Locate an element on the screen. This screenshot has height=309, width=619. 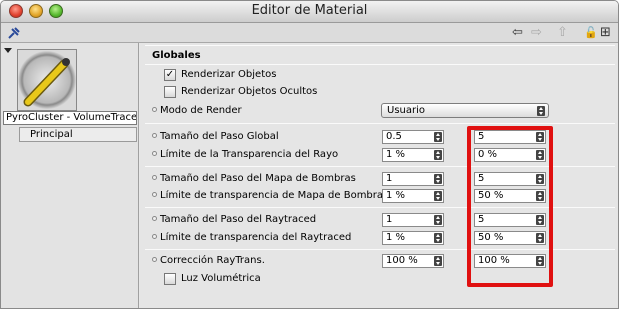
object-name-field: PyroCluster - VolumeTracer is located at coordinates (70, 118).